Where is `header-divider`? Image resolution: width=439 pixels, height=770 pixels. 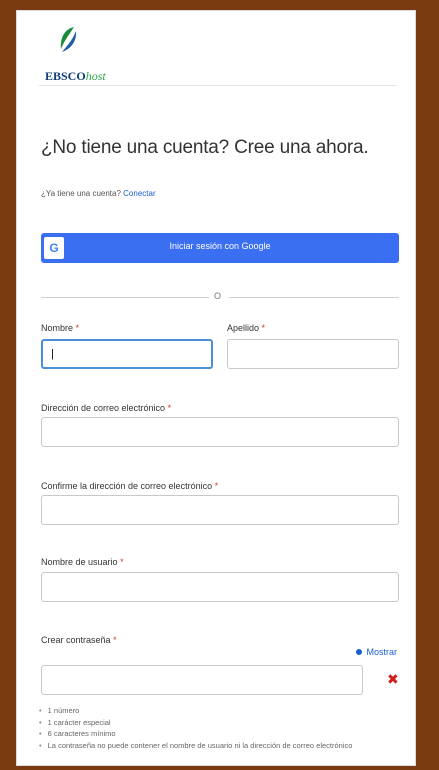
header-divider is located at coordinates (218, 85).